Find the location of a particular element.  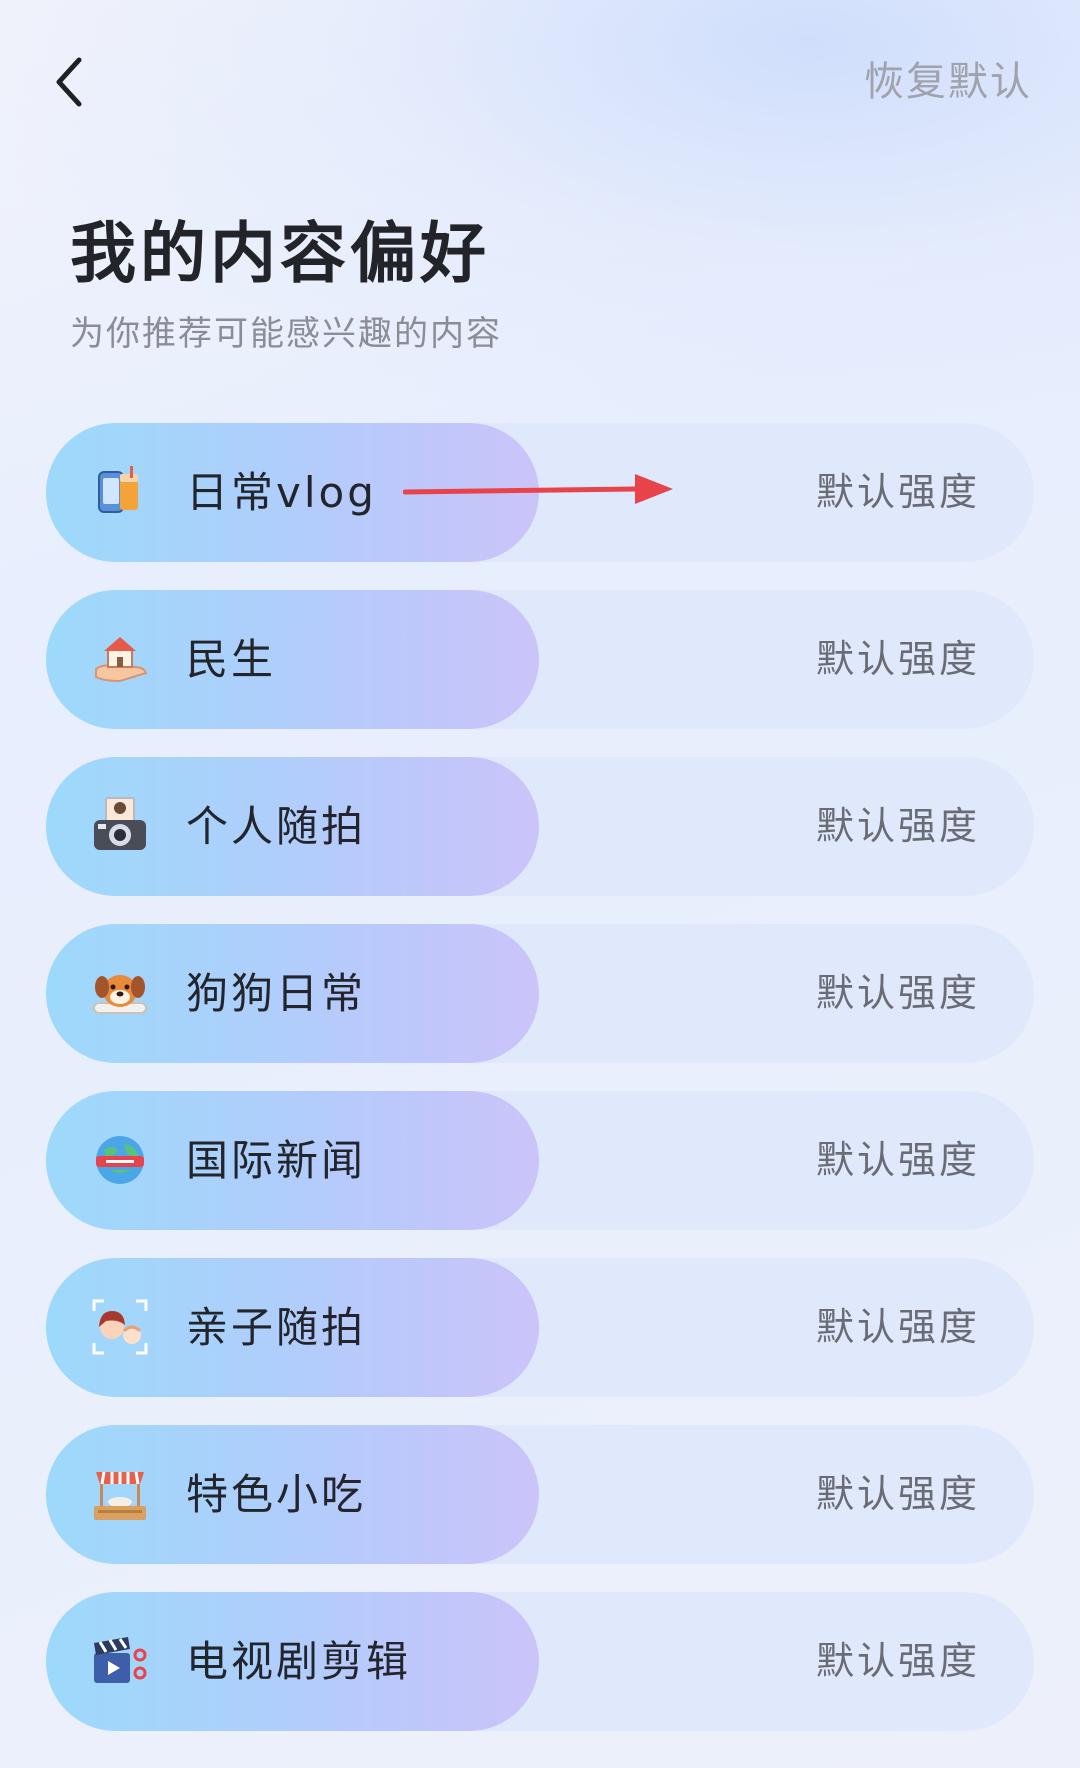

chevron-left-icon is located at coordinates (69, 82).